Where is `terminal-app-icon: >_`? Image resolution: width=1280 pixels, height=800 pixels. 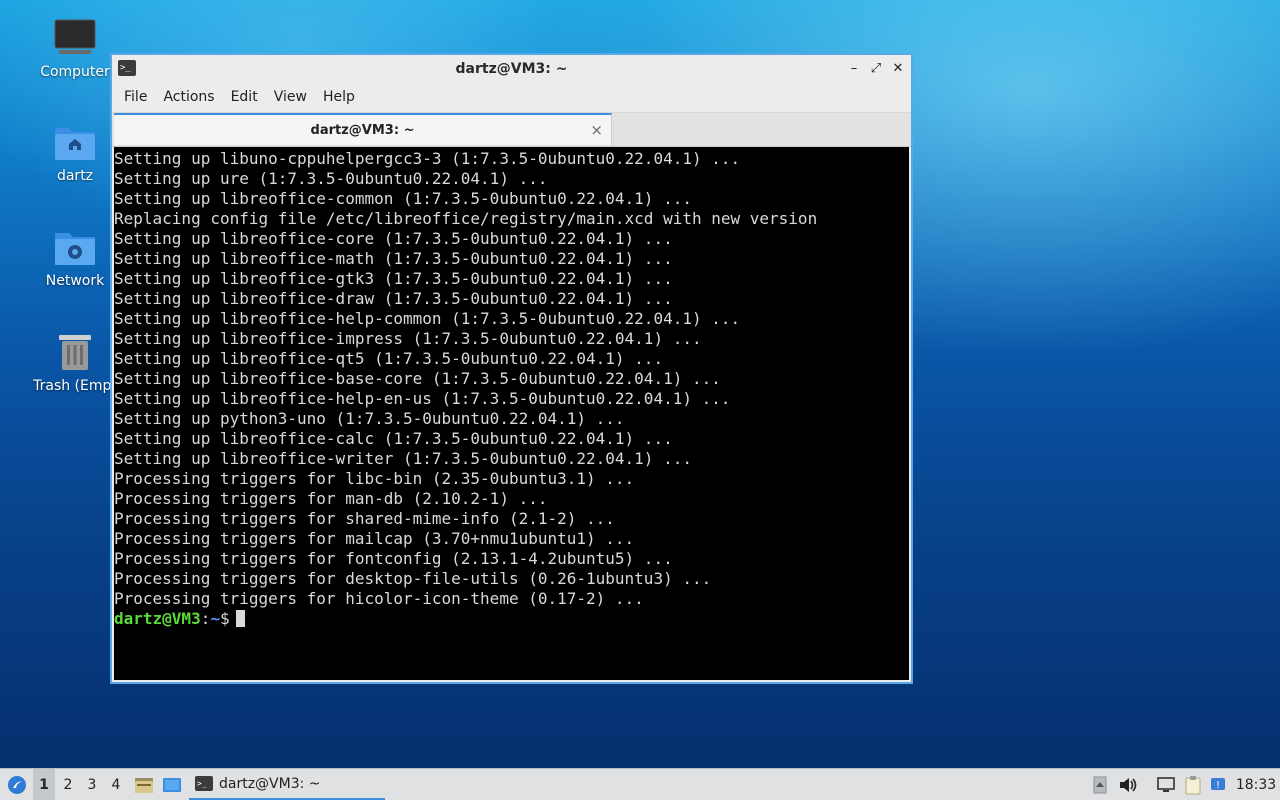 terminal-app-icon: >_ is located at coordinates (127, 68).